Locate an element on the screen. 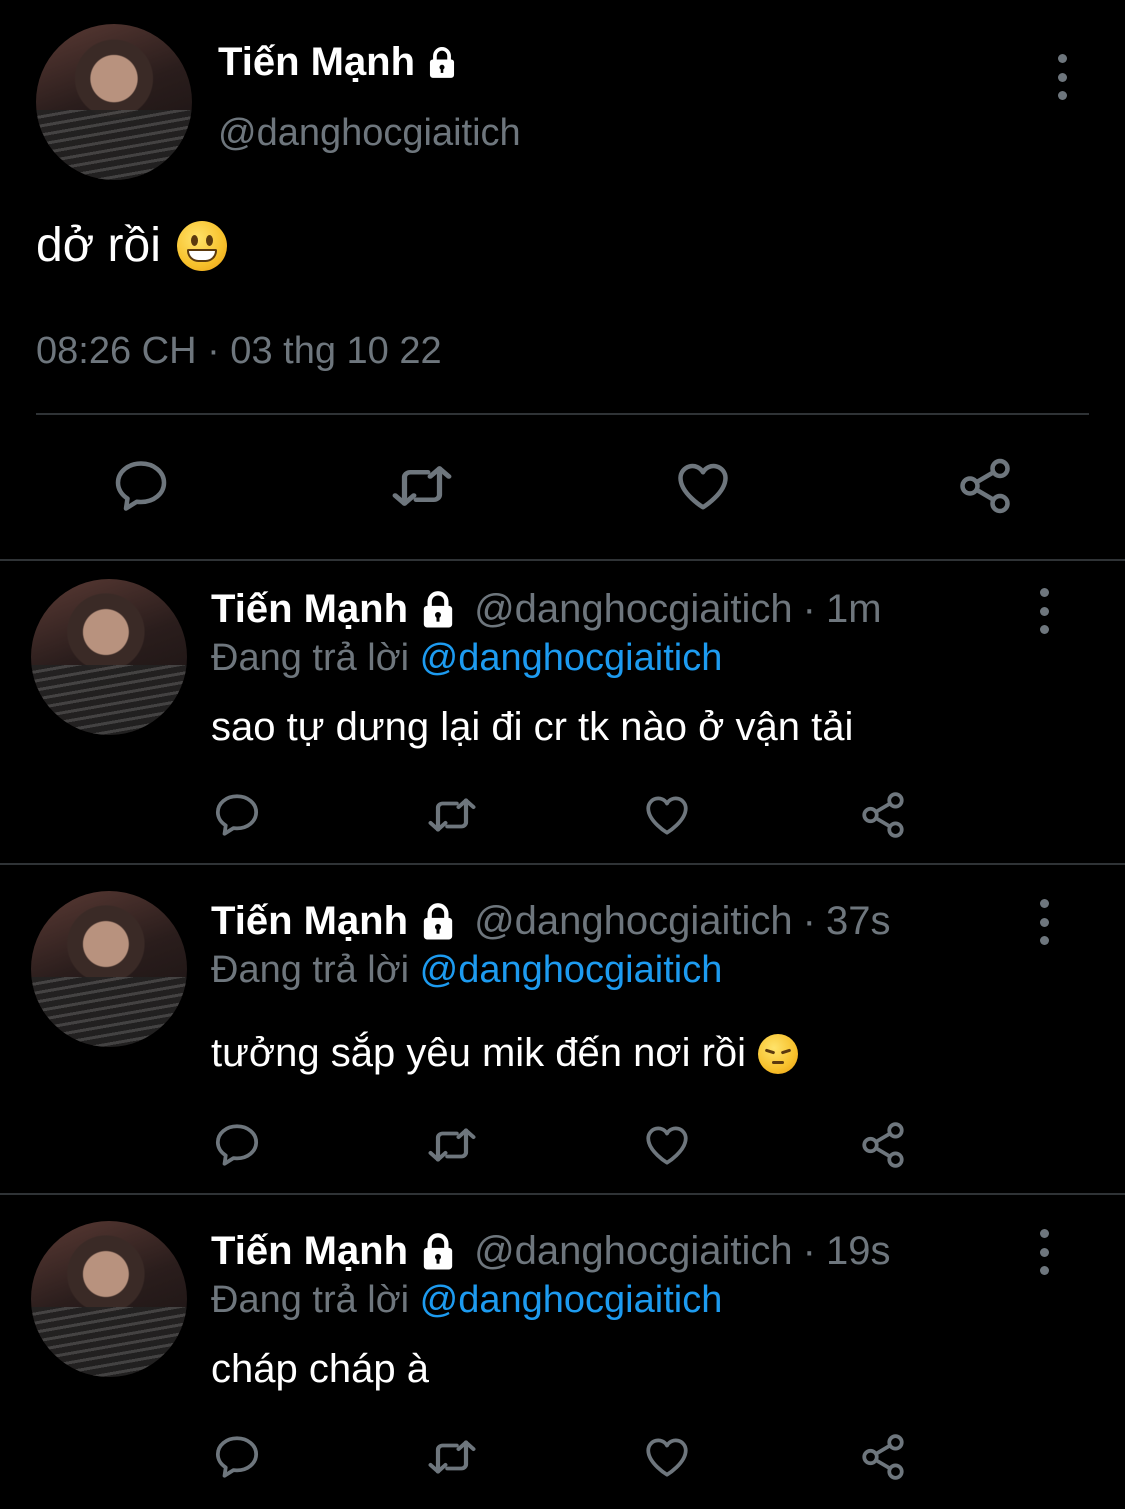 The width and height of the screenshot is (1125, 1509). reply-header: Tiến Mạnh @danghocgiaitich · 19s is located at coordinates (550, 1251).